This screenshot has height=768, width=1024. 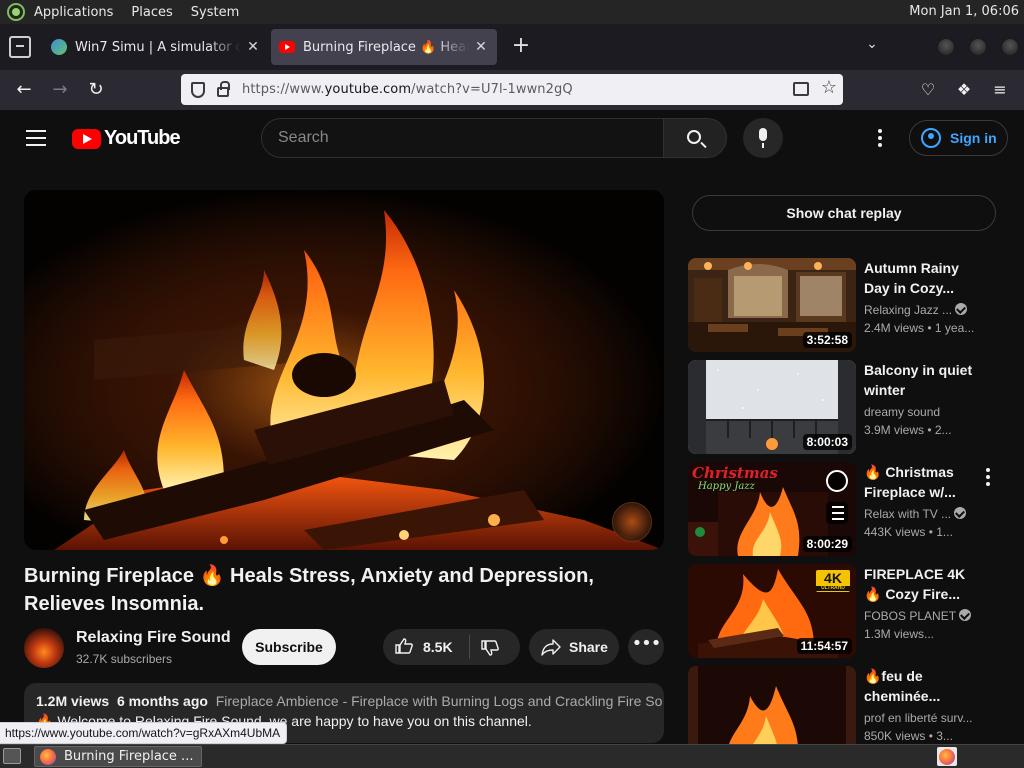 What do you see at coordinates (924, 616) in the screenshot?
I see `recommendation-channel: FOBOS PLANET` at bounding box center [924, 616].